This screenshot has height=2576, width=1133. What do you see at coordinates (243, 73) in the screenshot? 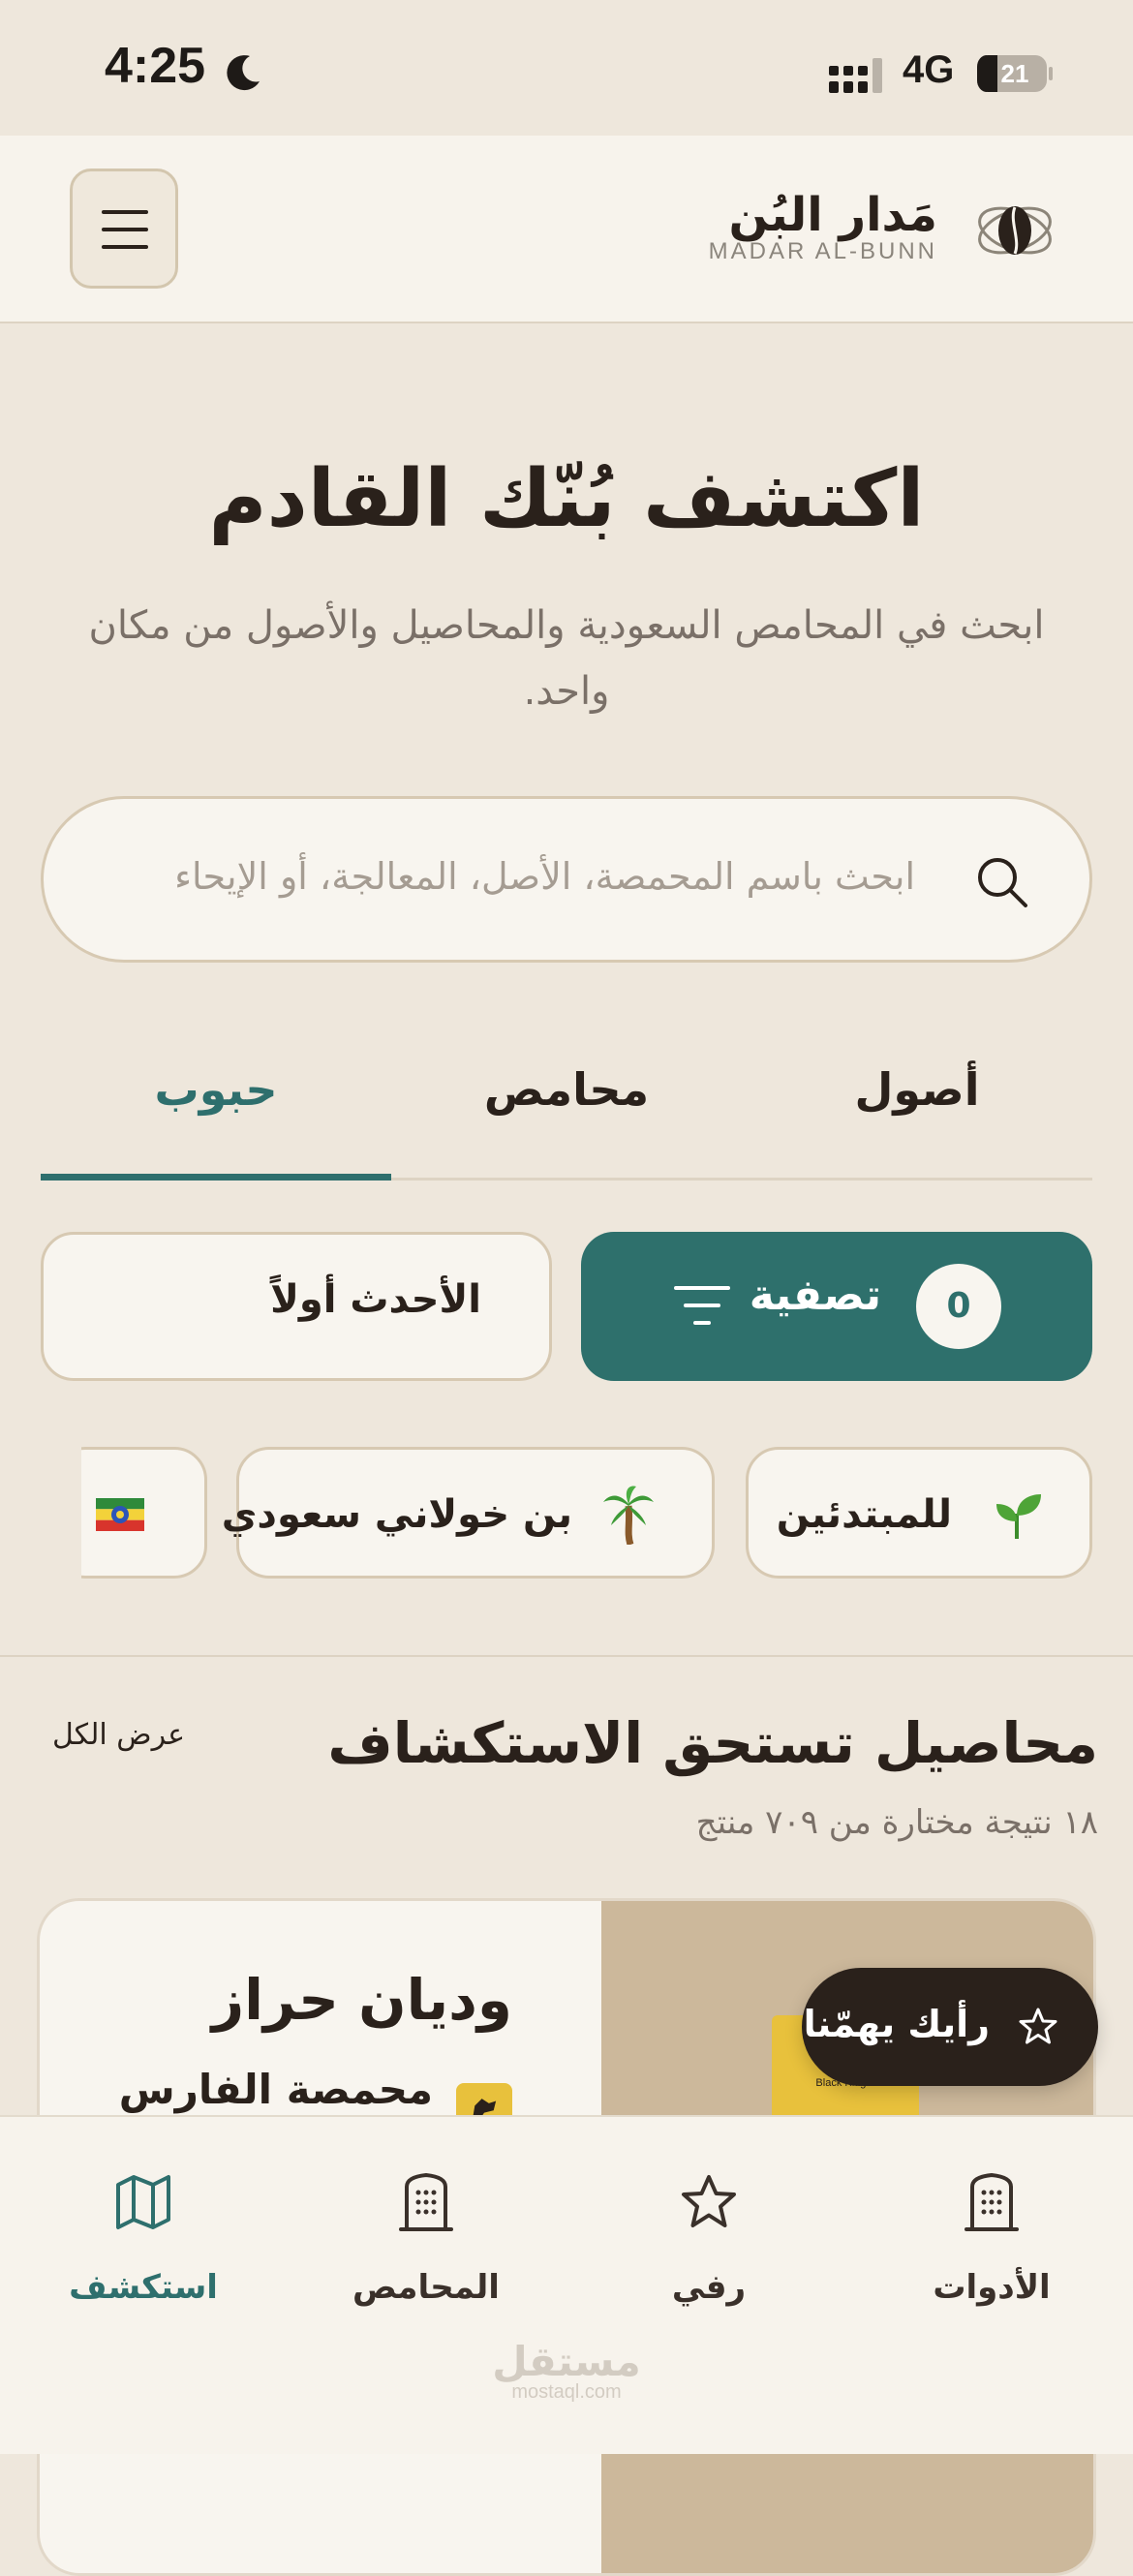
I see `moon-icon` at bounding box center [243, 73].